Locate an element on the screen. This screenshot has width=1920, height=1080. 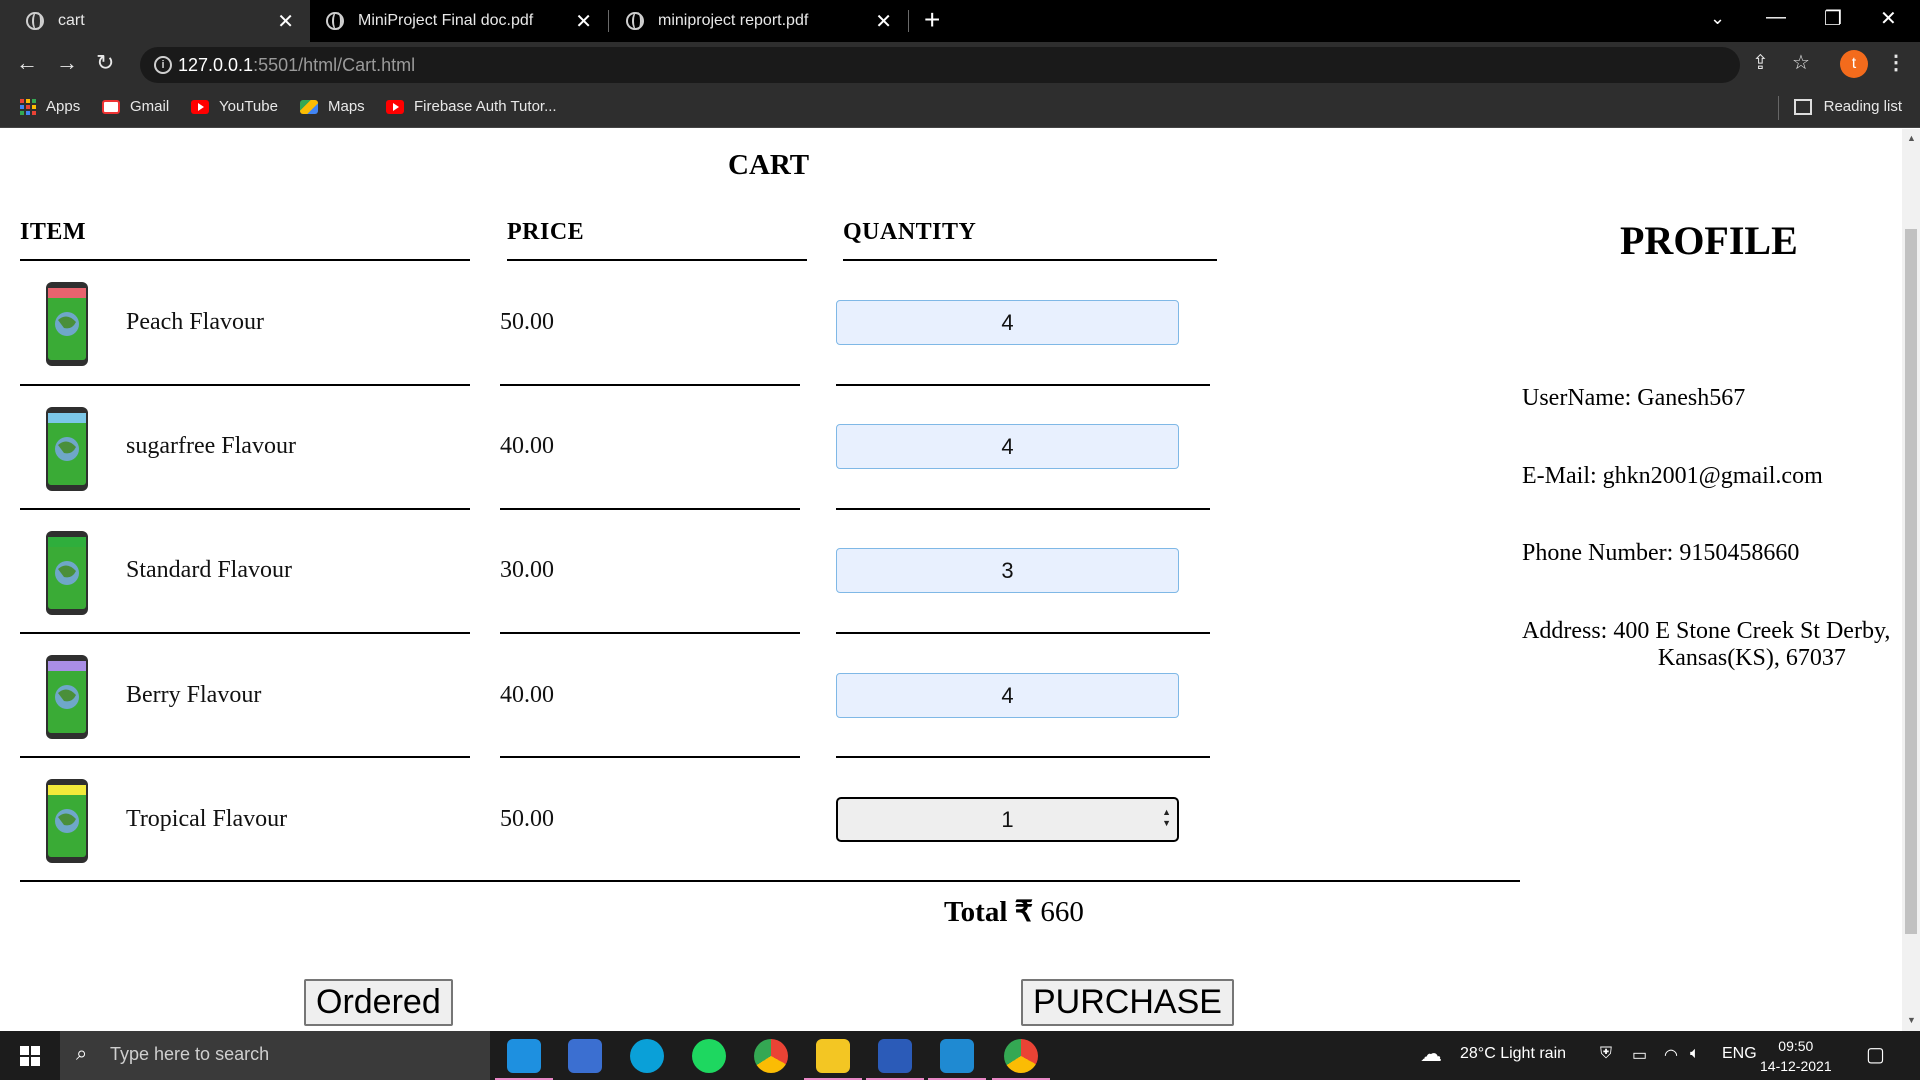
file-transfer-icon is located at coordinates (585, 1056).